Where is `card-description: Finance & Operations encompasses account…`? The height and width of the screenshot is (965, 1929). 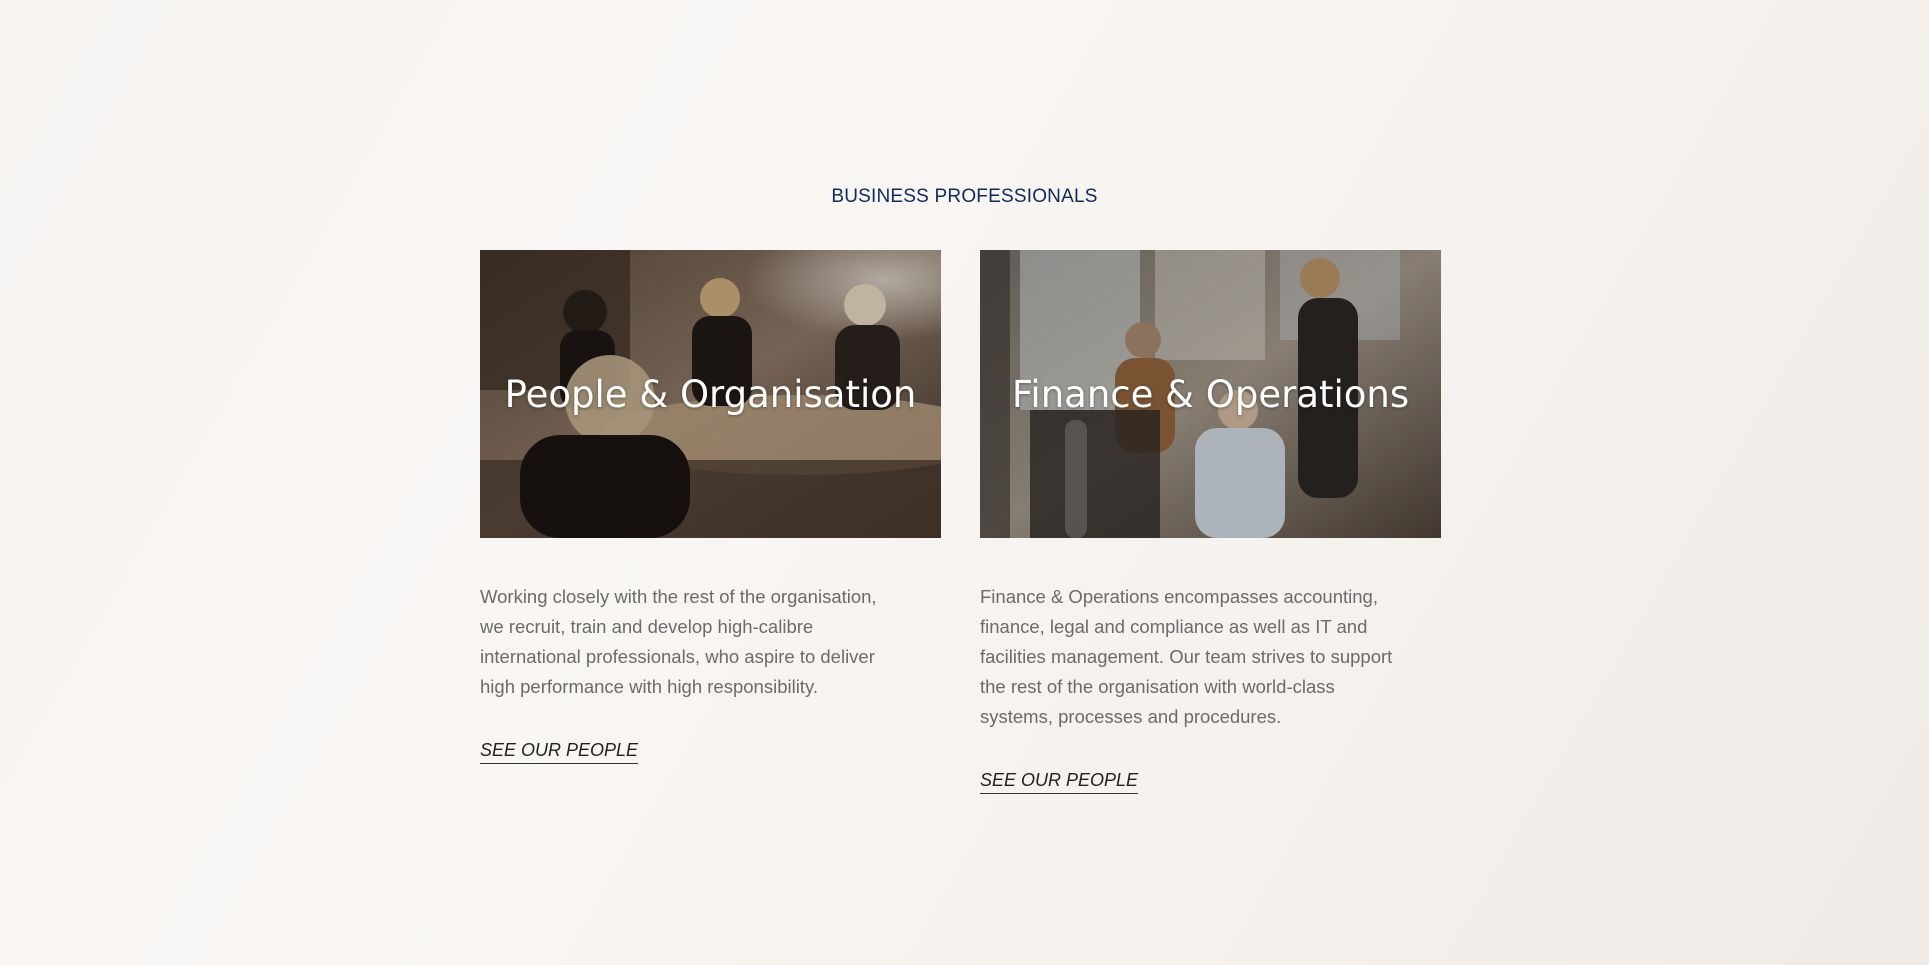
card-description: Finance & Operations encompasses account… is located at coordinates (1186, 656).